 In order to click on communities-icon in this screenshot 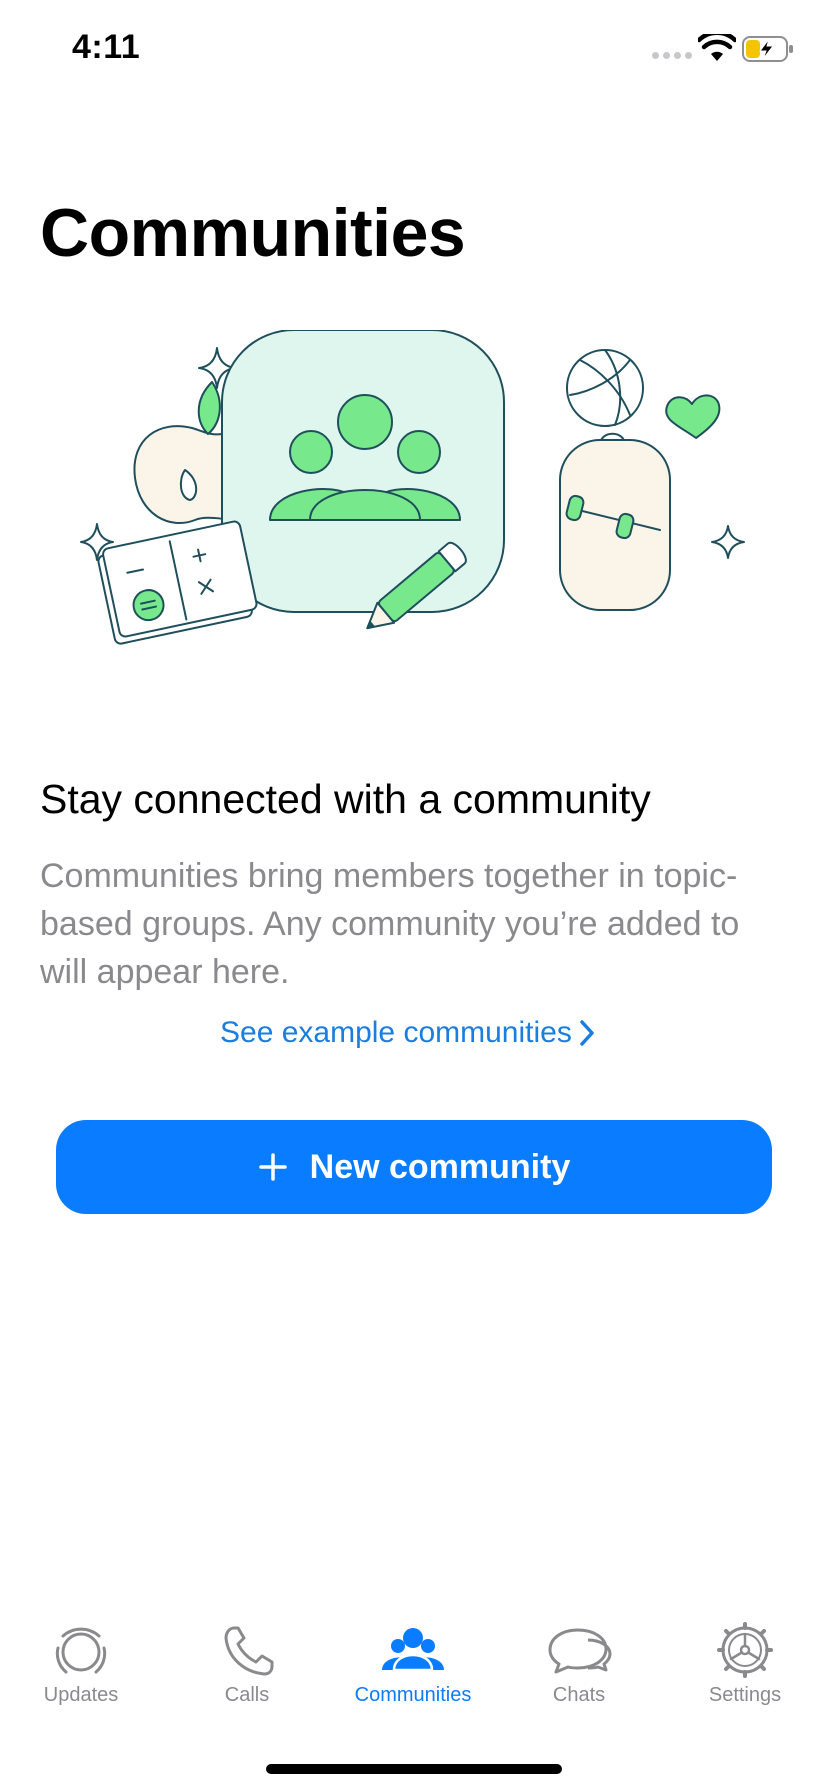, I will do `click(413, 1650)`.